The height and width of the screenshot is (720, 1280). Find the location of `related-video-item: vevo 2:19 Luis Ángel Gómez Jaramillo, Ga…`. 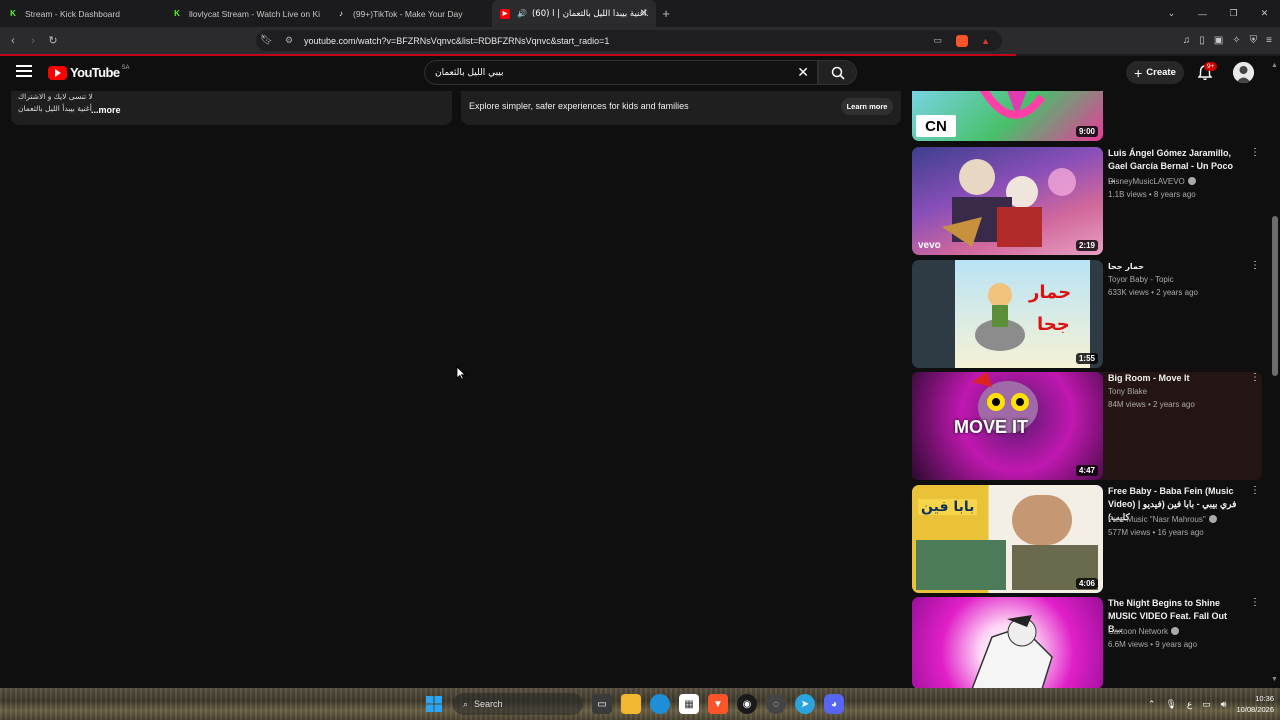

related-video-item: vevo 2:19 Luis Ángel Gómez Jaramillo, Ga… is located at coordinates (1087, 201).